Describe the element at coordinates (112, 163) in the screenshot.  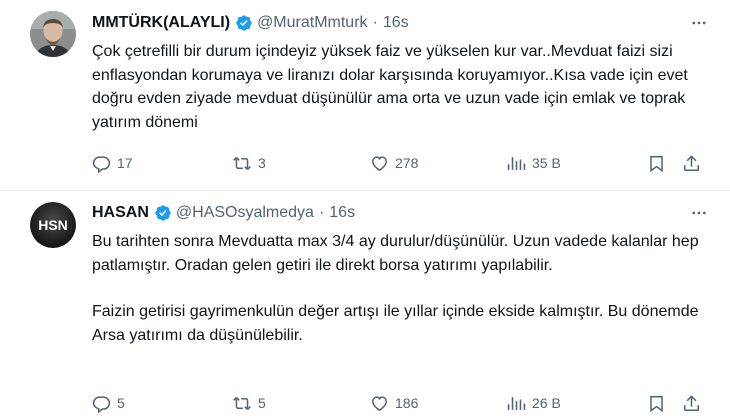
I see `reply-button: 17` at that location.